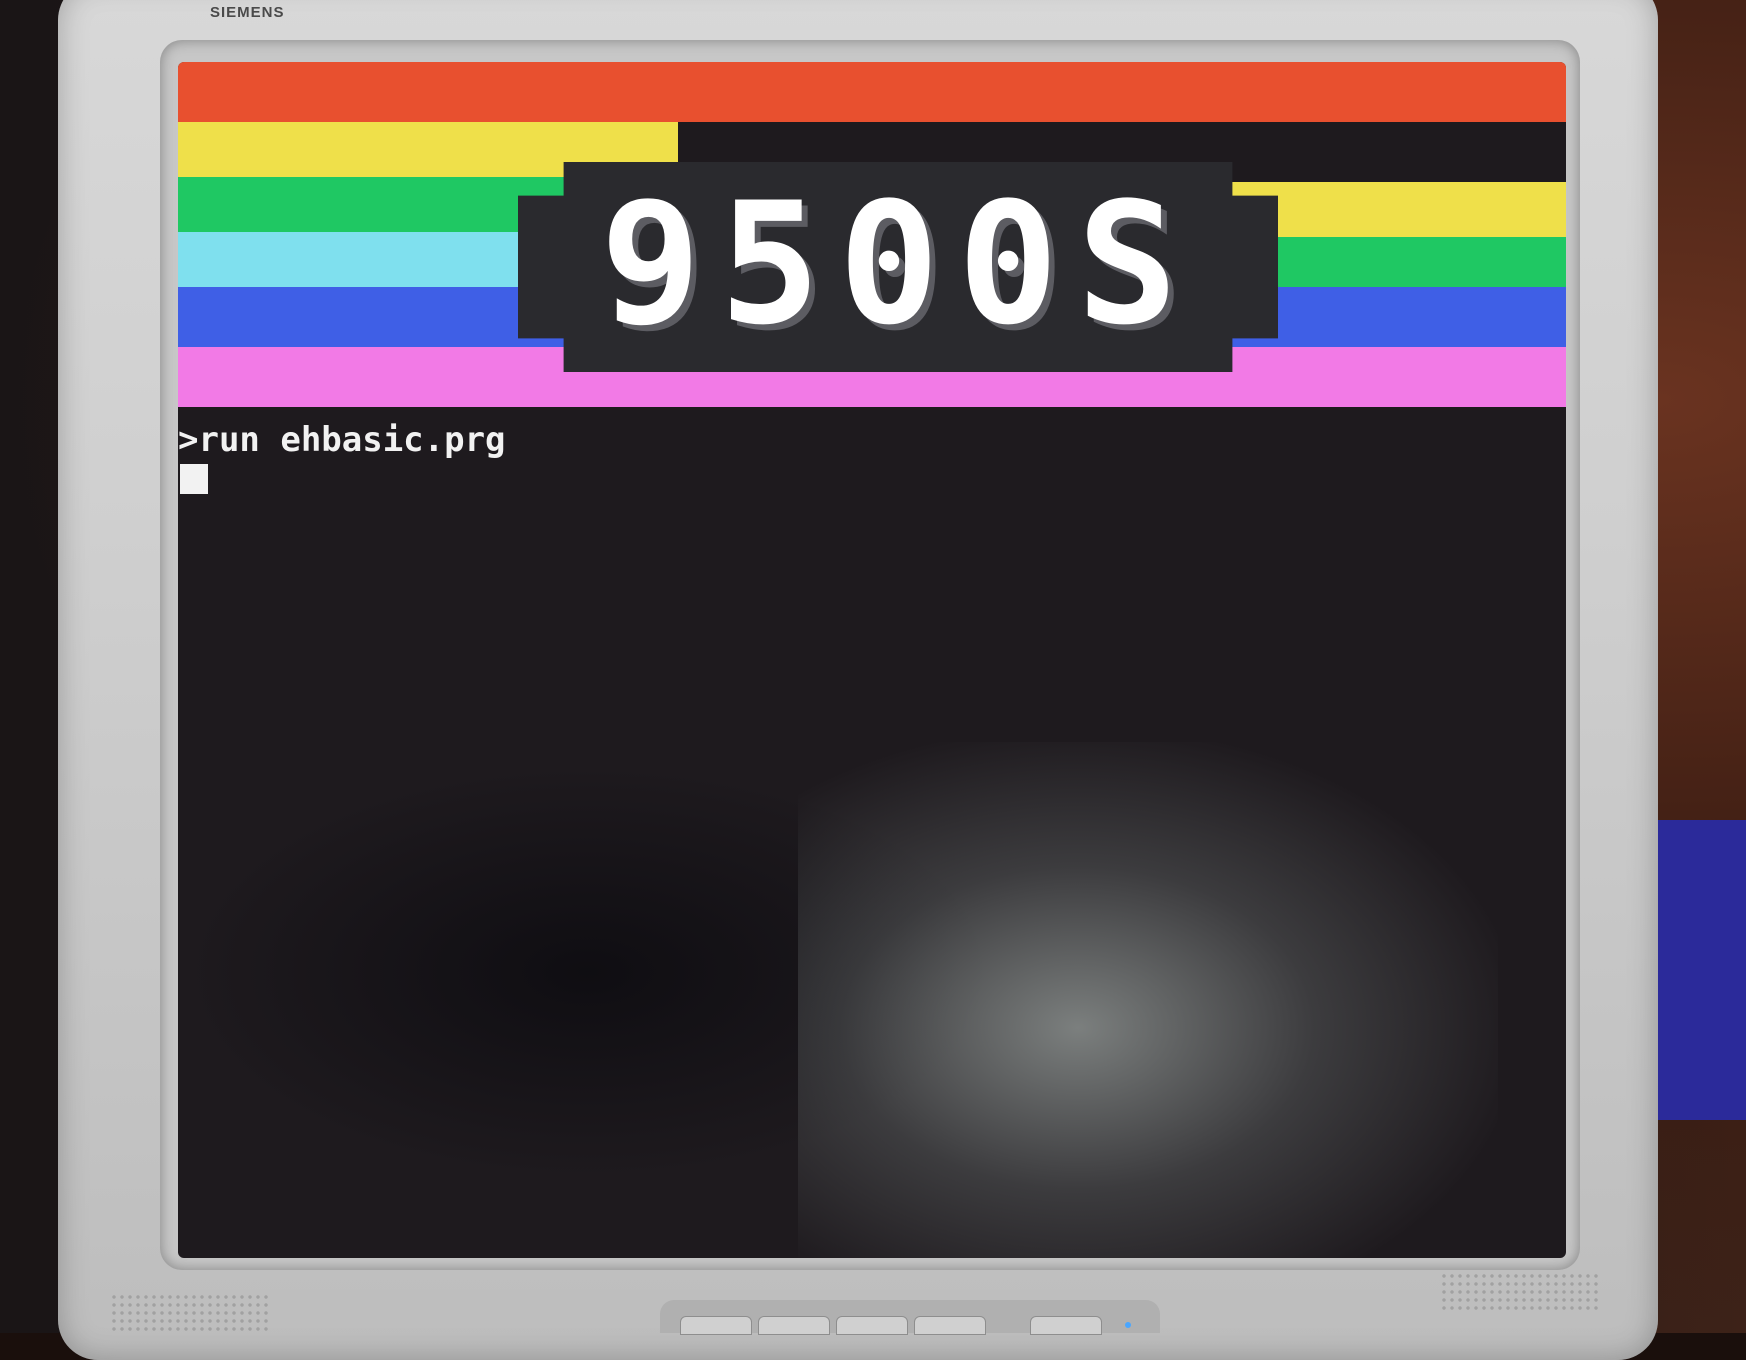  What do you see at coordinates (247, 12) in the screenshot?
I see `monitor-brand-label: SIEMENS` at bounding box center [247, 12].